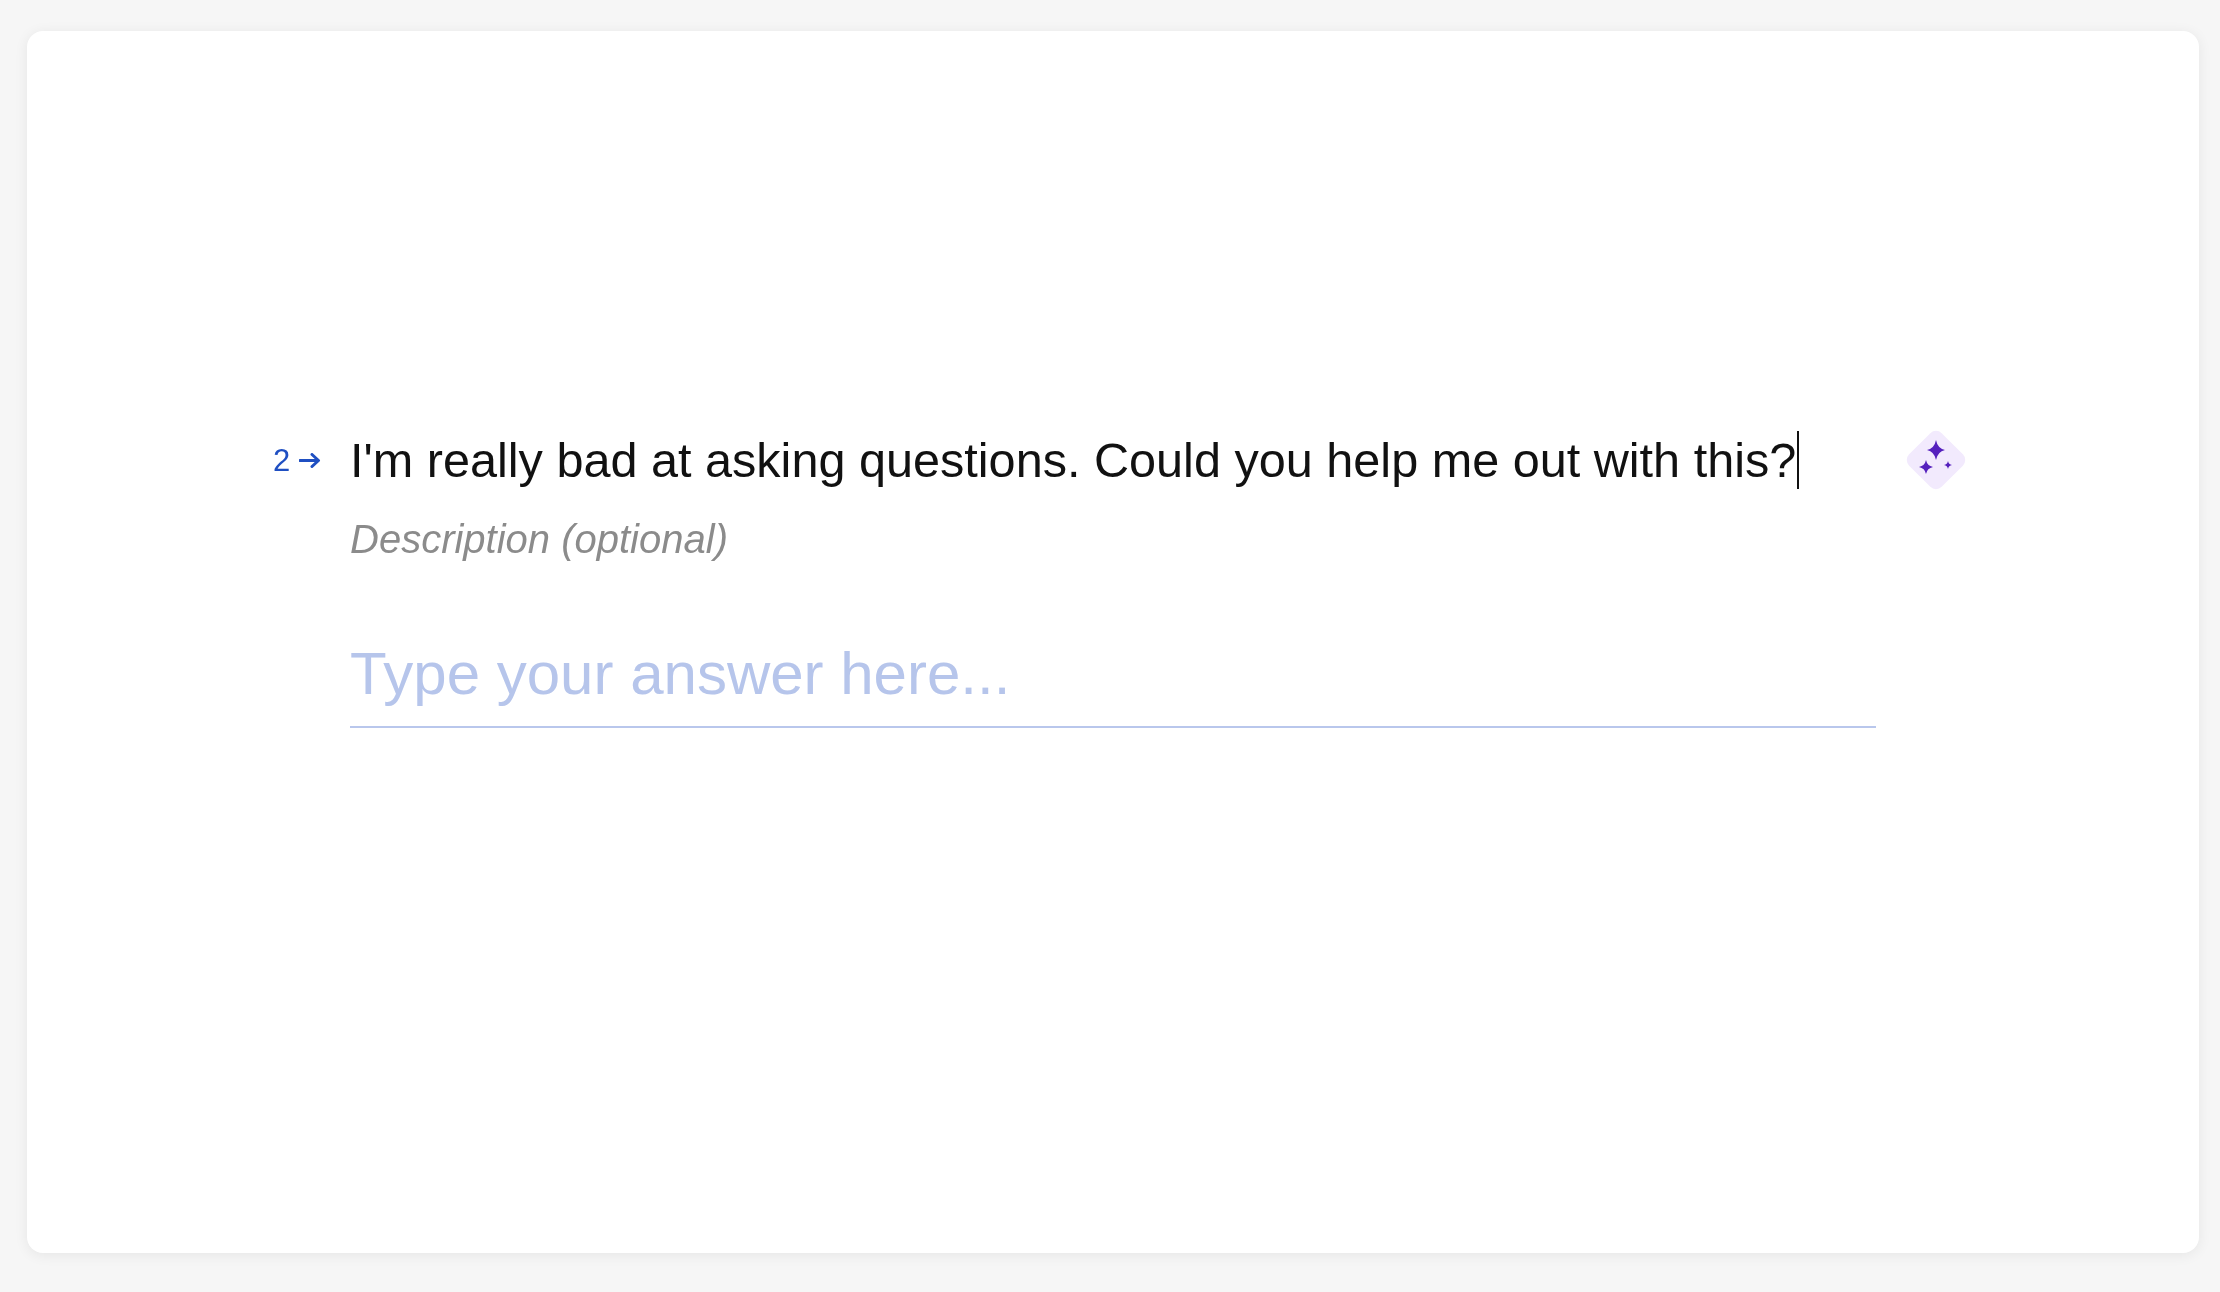 This screenshot has width=2220, height=1292. Describe the element at coordinates (282, 460) in the screenshot. I see `question-number: 2` at that location.